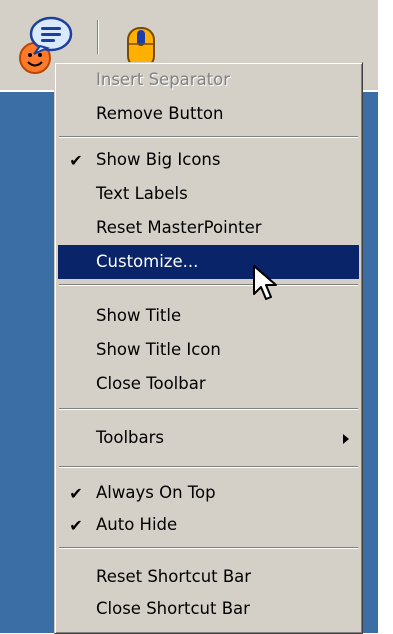 The width and height of the screenshot is (393, 634). What do you see at coordinates (156, 492) in the screenshot?
I see `menu-item-label: Always On Top` at bounding box center [156, 492].